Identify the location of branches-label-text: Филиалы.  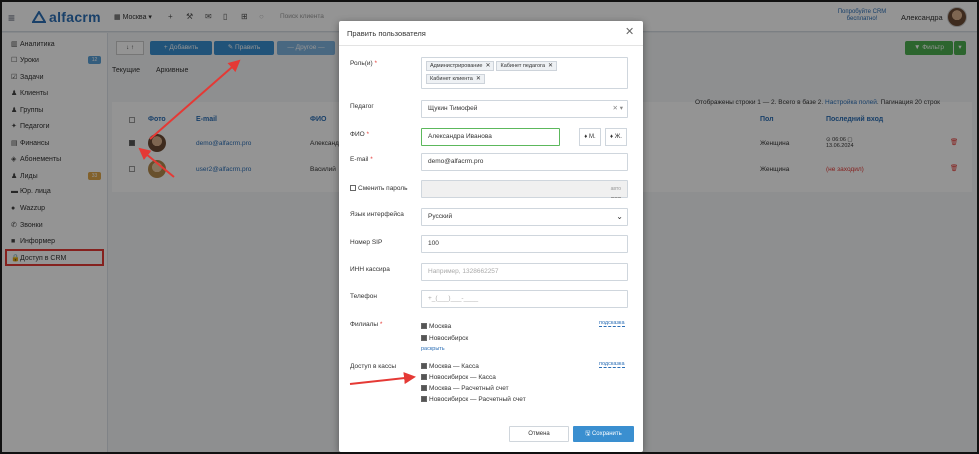
(364, 324).